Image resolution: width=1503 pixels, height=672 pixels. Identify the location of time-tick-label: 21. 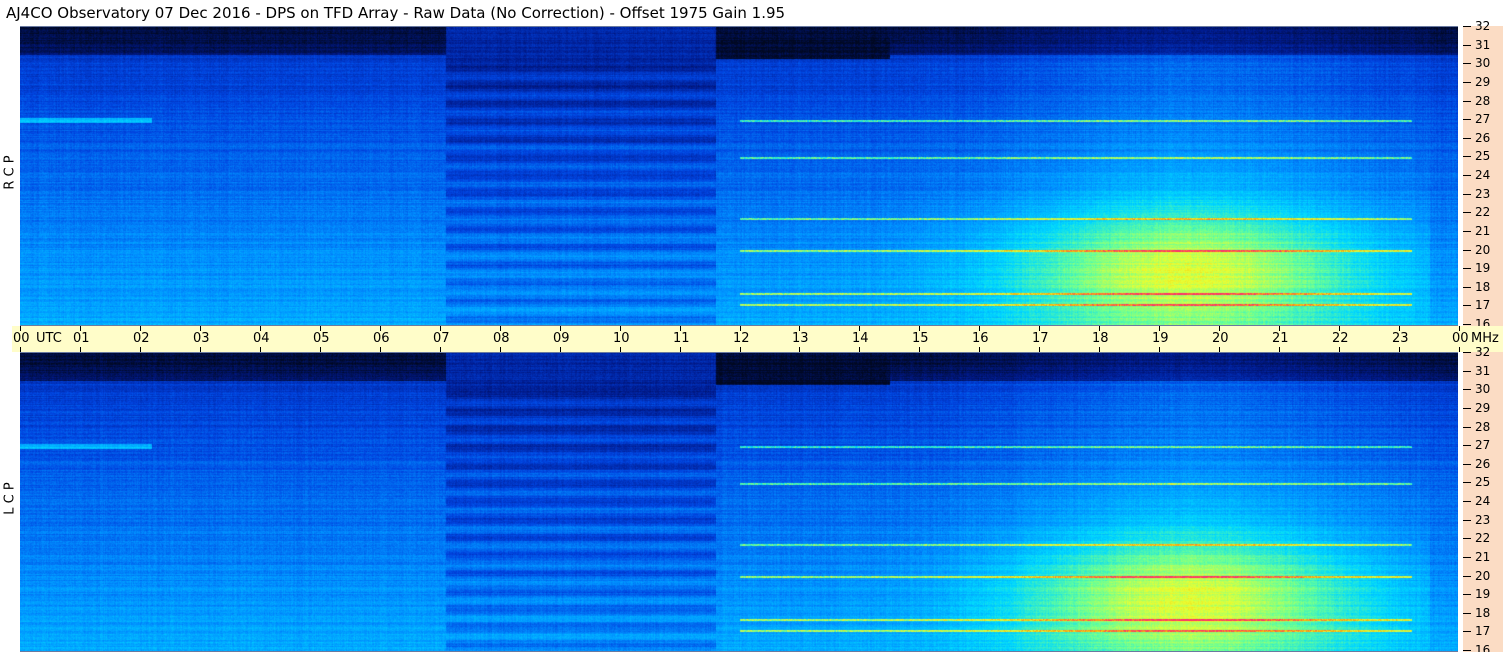
(1280, 338).